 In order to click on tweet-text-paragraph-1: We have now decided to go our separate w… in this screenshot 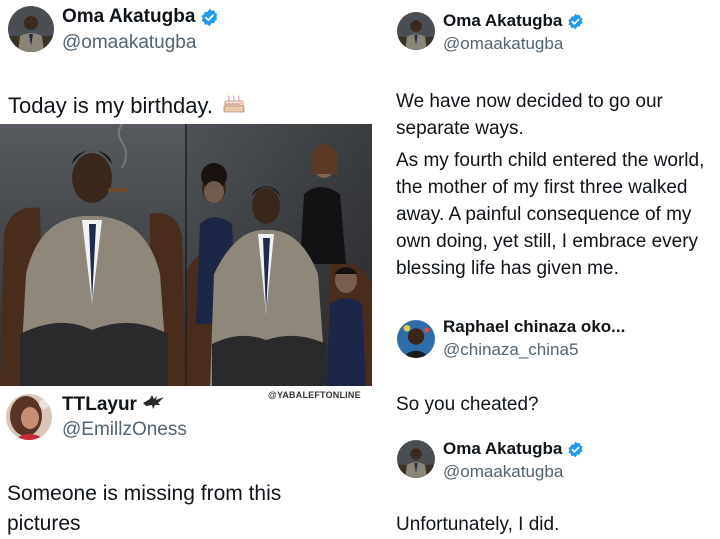, I will do `click(529, 115)`.